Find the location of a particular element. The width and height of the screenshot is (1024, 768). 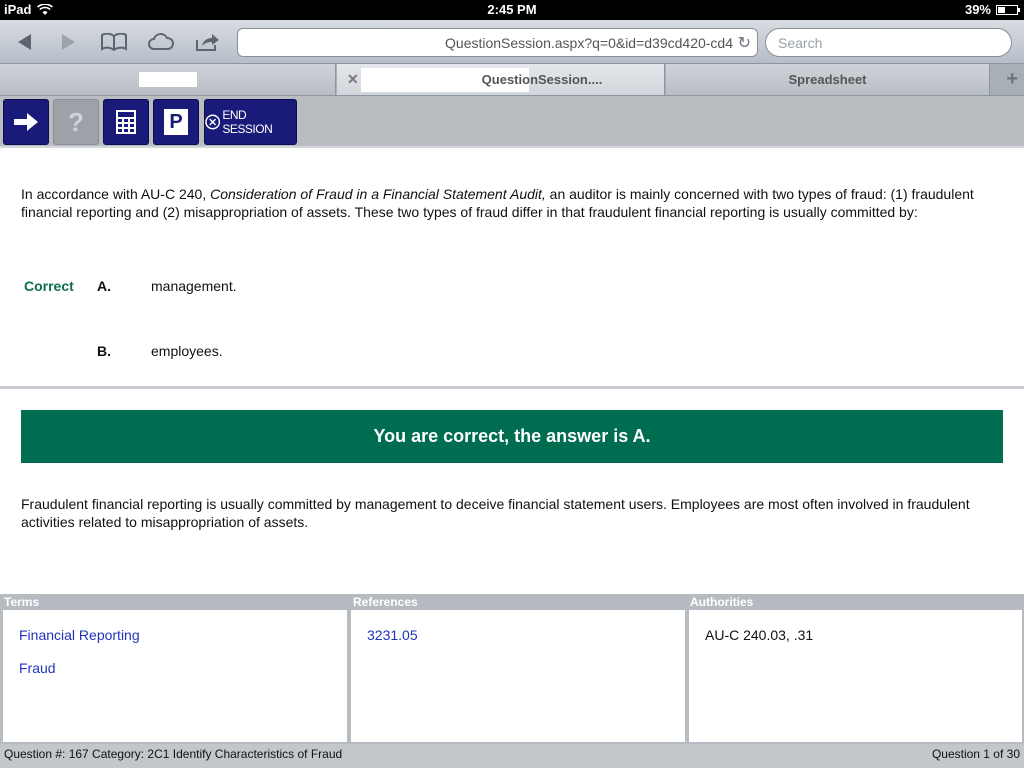

cloud-icon is located at coordinates (161, 41).